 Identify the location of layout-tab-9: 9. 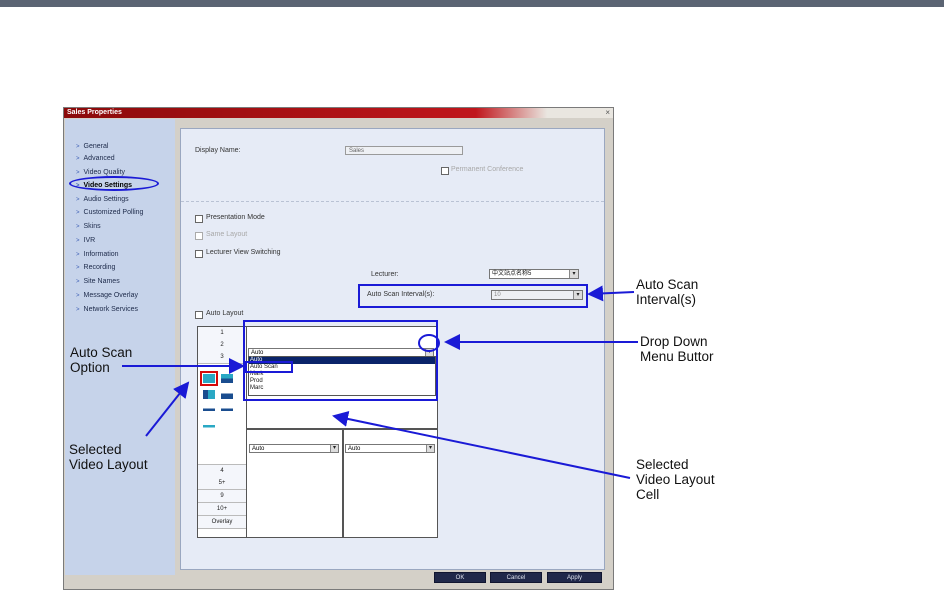
(222, 496).